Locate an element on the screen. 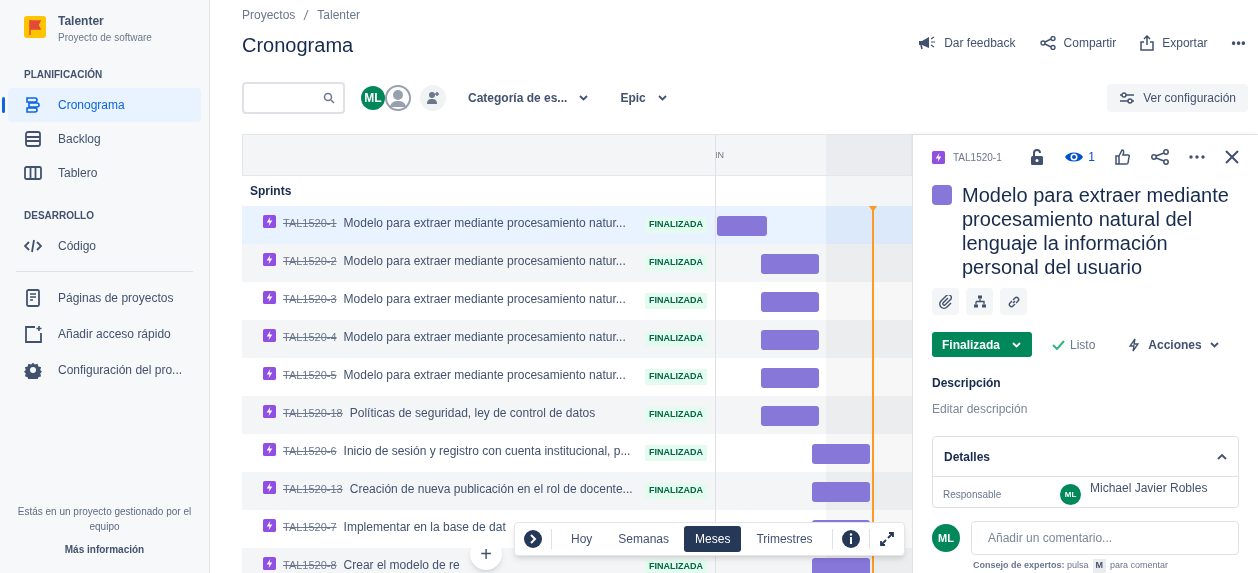 This screenshot has width=1258, height=573. info-icon is located at coordinates (850, 539).